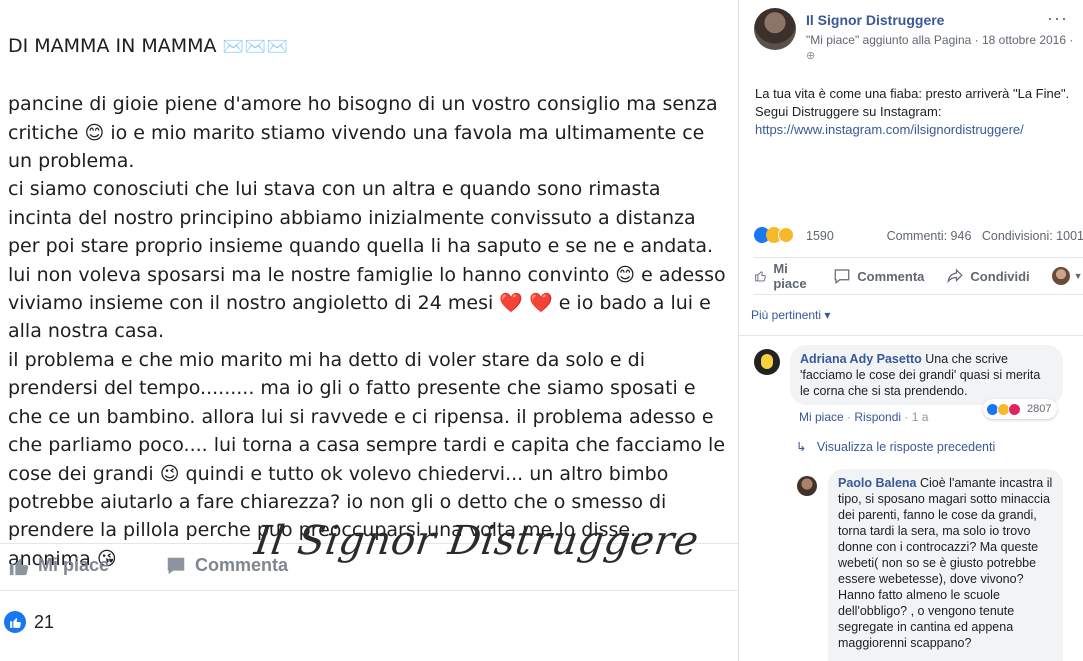  What do you see at coordinates (58, 566) in the screenshot?
I see `image-like-button: Mi piace` at bounding box center [58, 566].